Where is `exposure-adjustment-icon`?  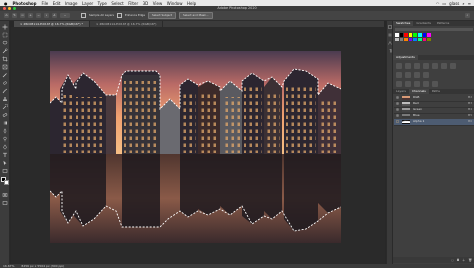 exposure-adjustment-icon is located at coordinates (426, 66).